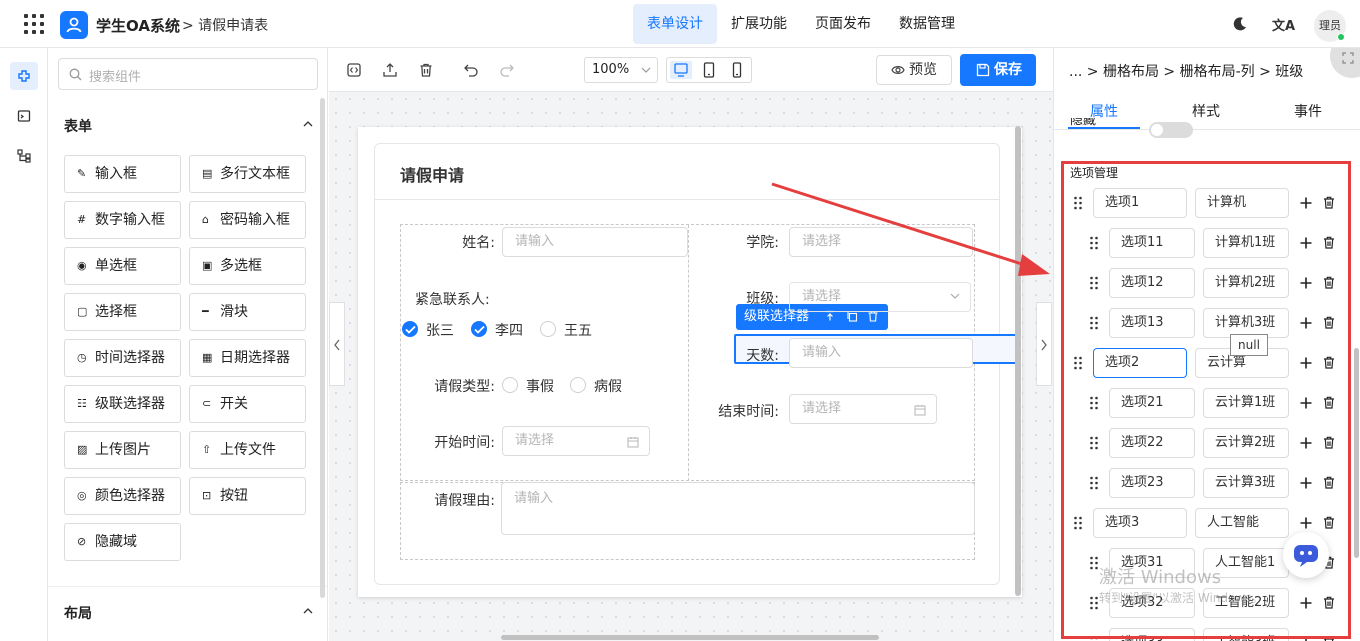 The image size is (1360, 641). Describe the element at coordinates (595, 242) in the screenshot. I see `name-input: 请输入` at that location.